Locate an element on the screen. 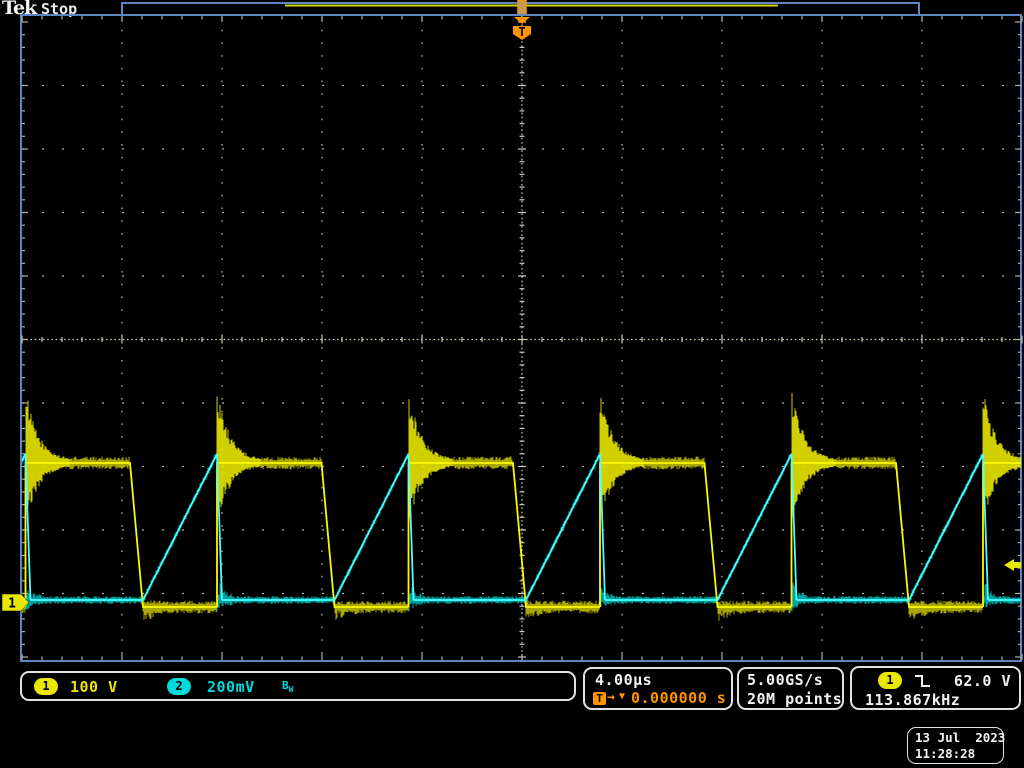  trigger-level-value: 62.0 V is located at coordinates (982, 681).